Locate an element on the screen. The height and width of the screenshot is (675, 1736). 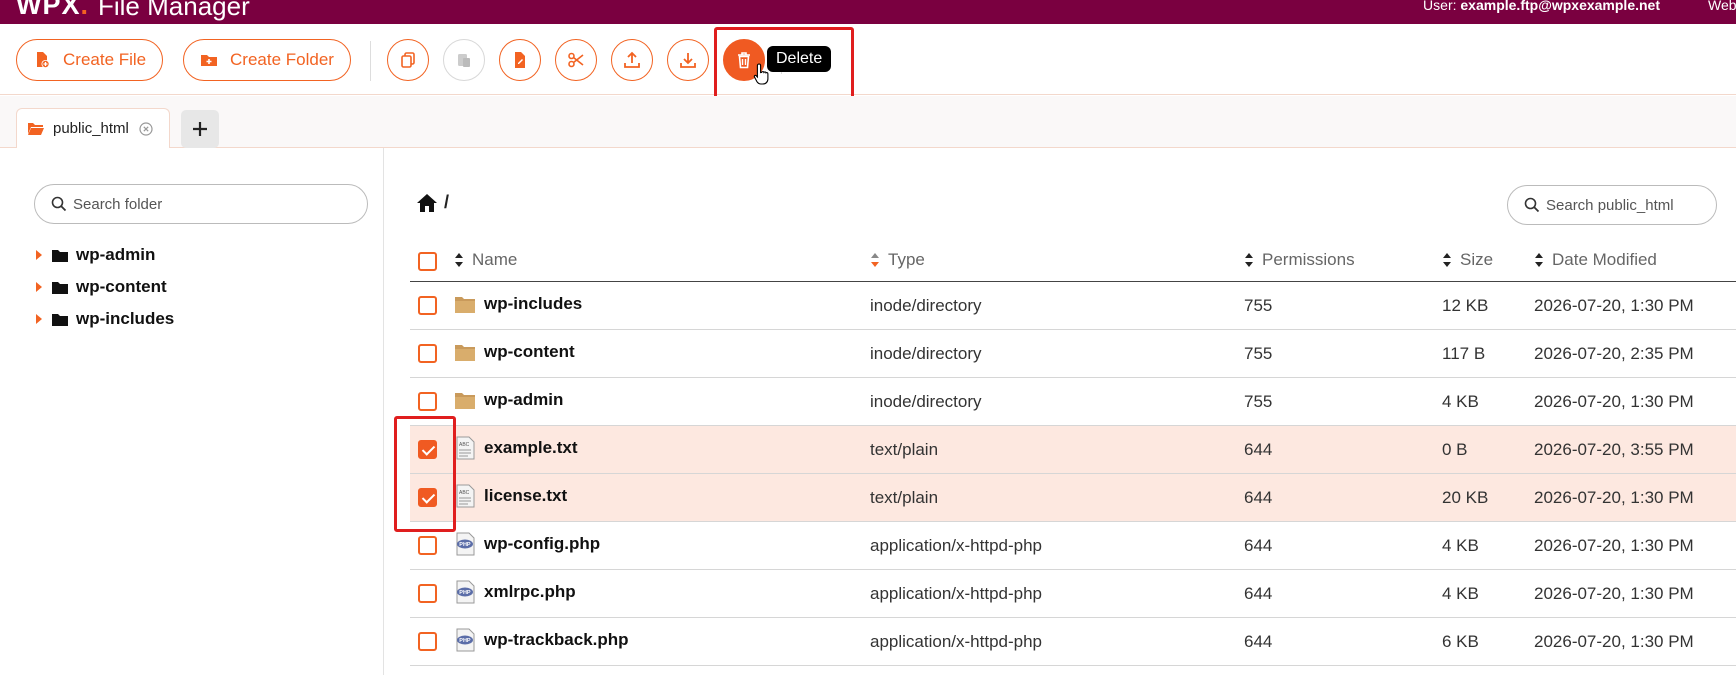
column-permissions-label: Permissions is located at coordinates (1308, 259).